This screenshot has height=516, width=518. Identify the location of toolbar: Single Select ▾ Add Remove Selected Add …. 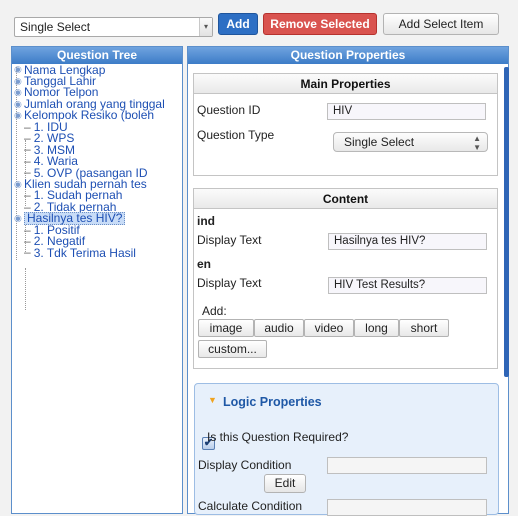
(259, 22).